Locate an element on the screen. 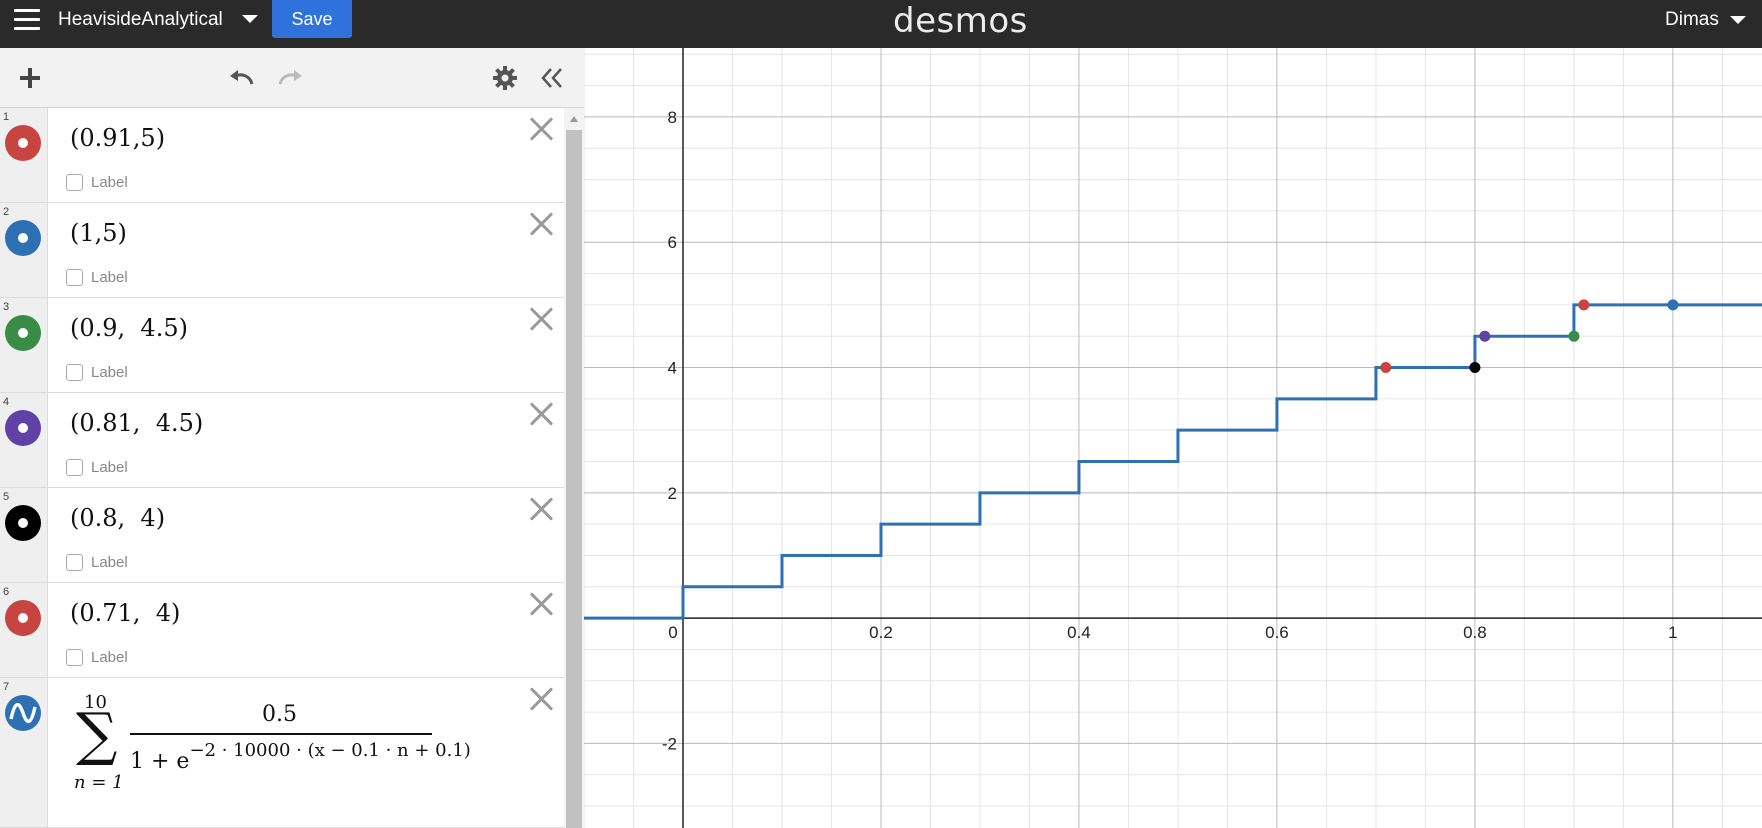  redo-icon is located at coordinates (290, 78).